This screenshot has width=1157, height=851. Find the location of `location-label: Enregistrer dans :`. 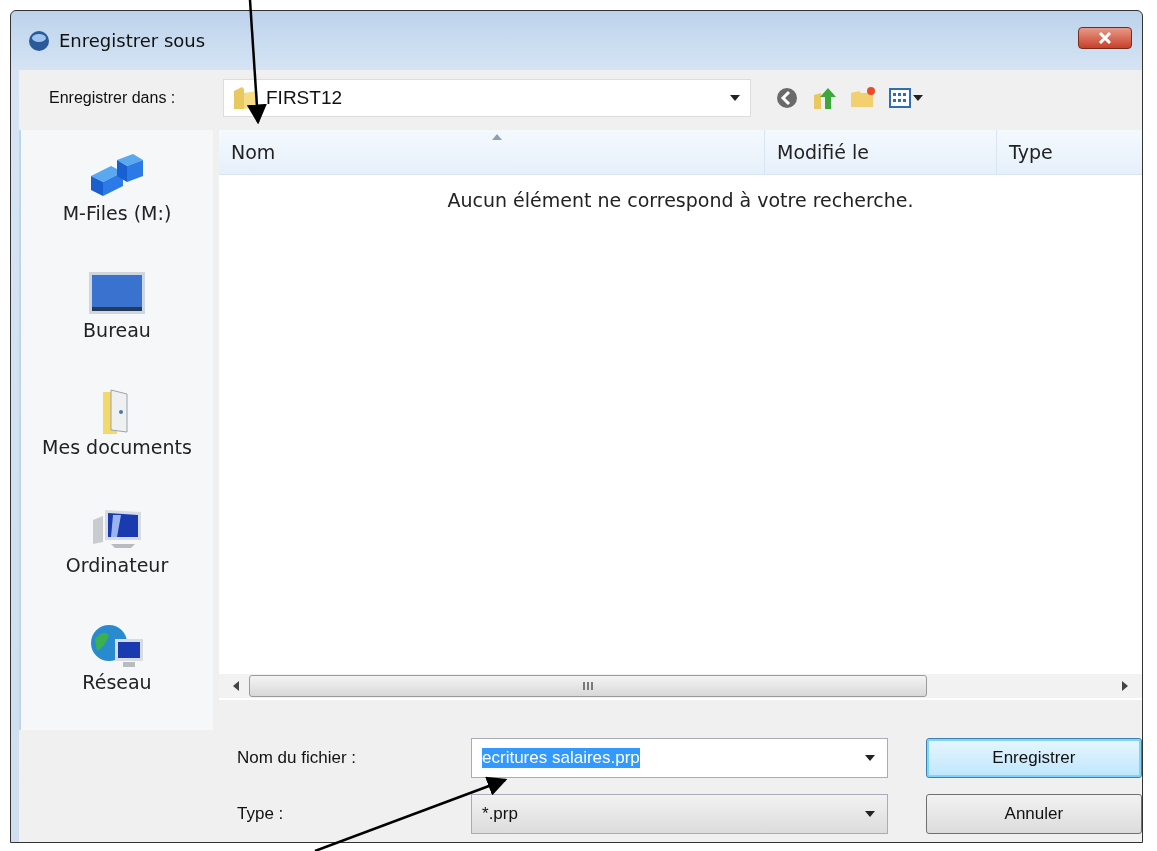

location-label: Enregistrer dans : is located at coordinates (113, 98).